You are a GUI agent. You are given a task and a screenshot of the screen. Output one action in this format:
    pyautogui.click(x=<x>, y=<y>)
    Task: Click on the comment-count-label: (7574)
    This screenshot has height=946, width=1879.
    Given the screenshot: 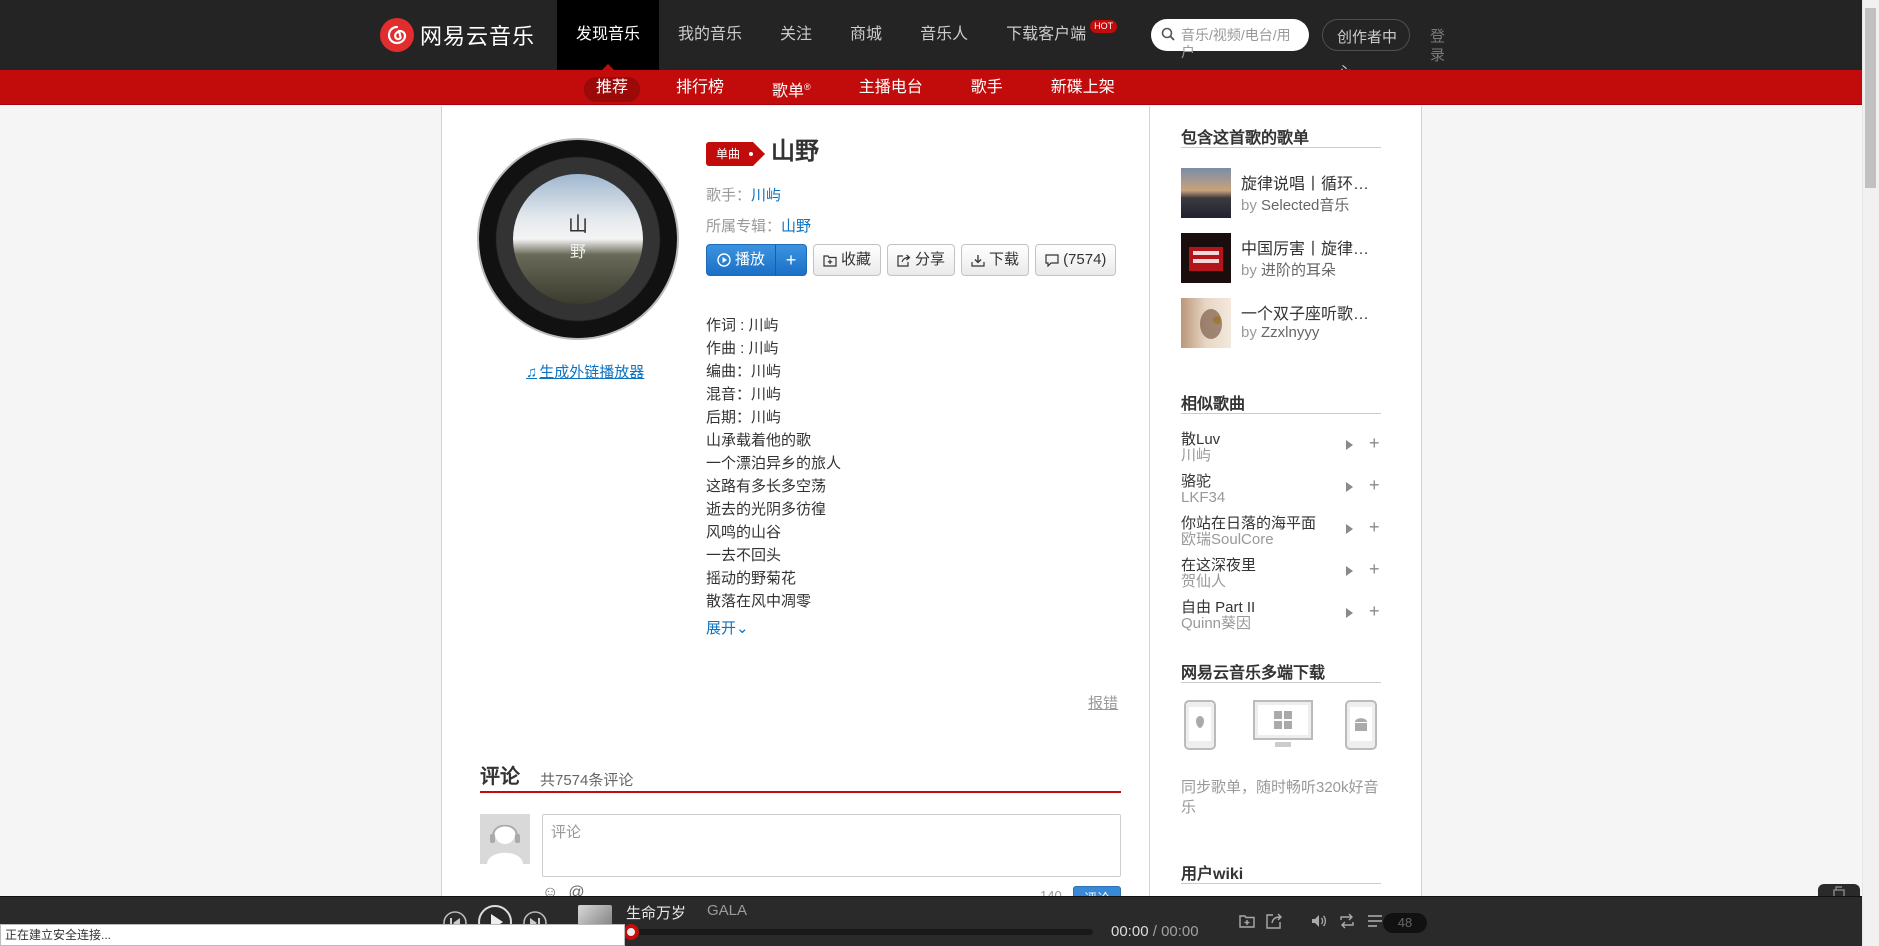 What is the action you would take?
    pyautogui.click(x=1085, y=259)
    